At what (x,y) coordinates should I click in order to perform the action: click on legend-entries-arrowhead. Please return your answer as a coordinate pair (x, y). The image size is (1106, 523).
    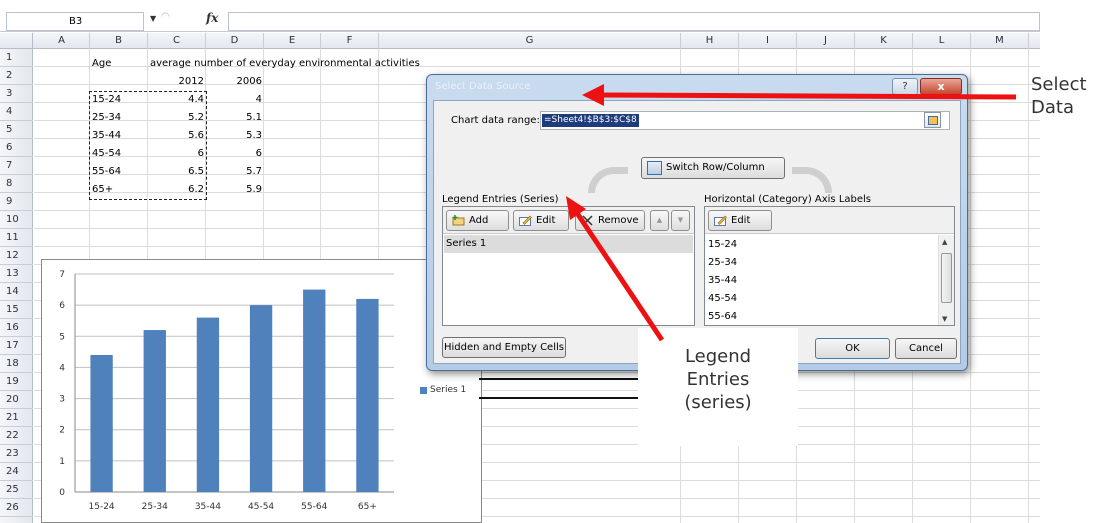
    Looking at the image, I should click on (576, 208).